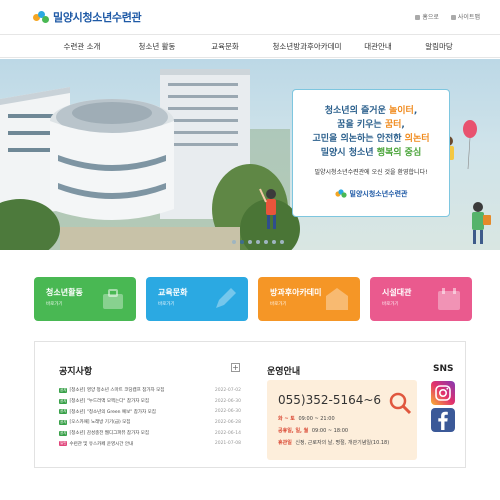 The image size is (500, 500). Describe the element at coordinates (226, 298) in the screenshot. I see `pencil-icon` at that location.